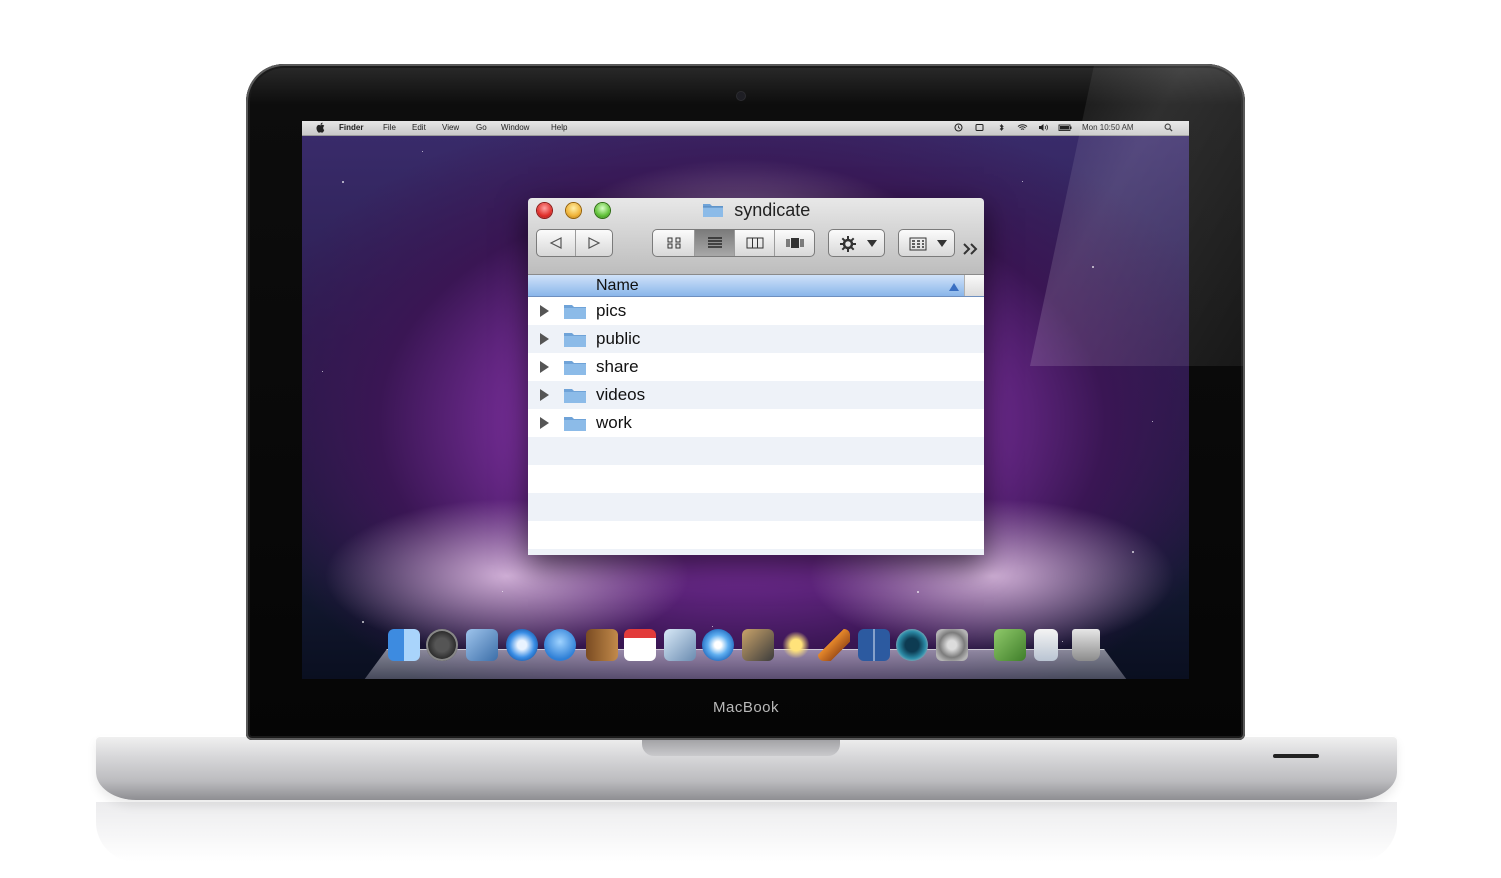  I want to click on list-view-icon, so click(714, 242).